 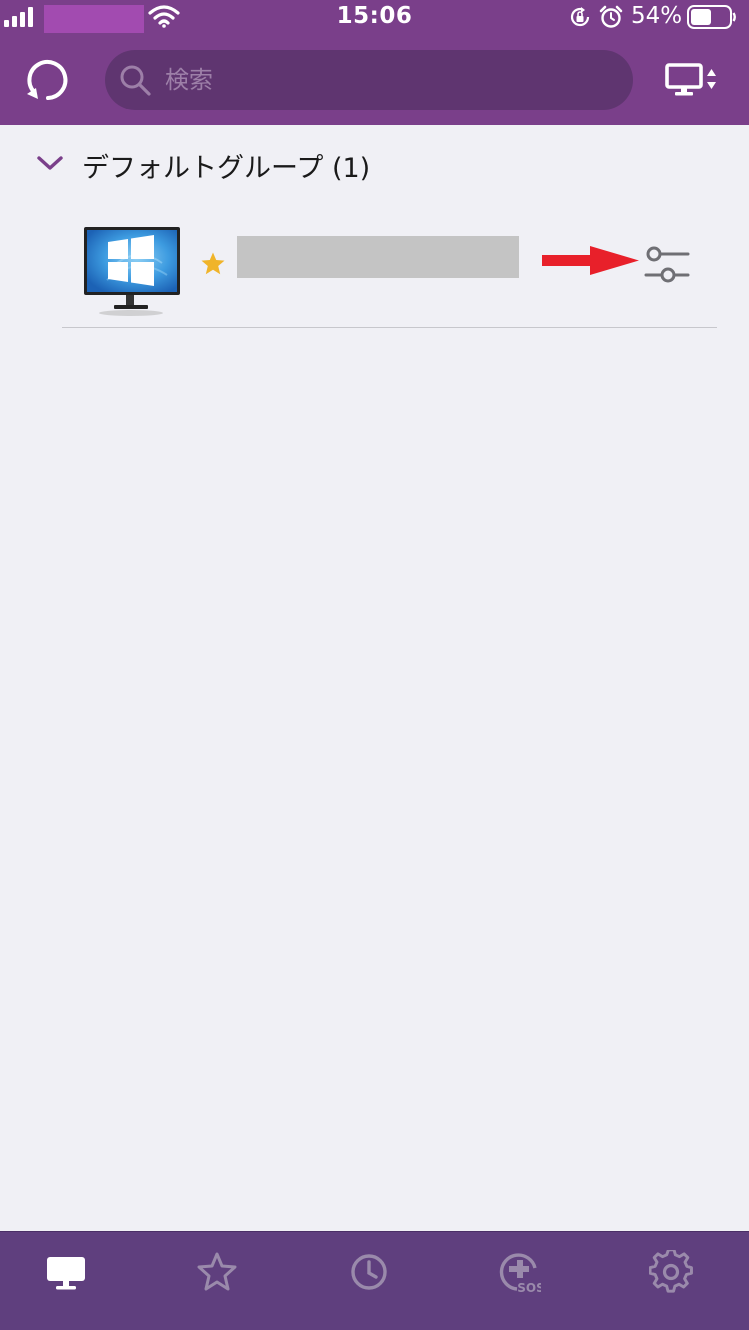 I want to click on windows-monitor-icon, so click(x=132, y=271).